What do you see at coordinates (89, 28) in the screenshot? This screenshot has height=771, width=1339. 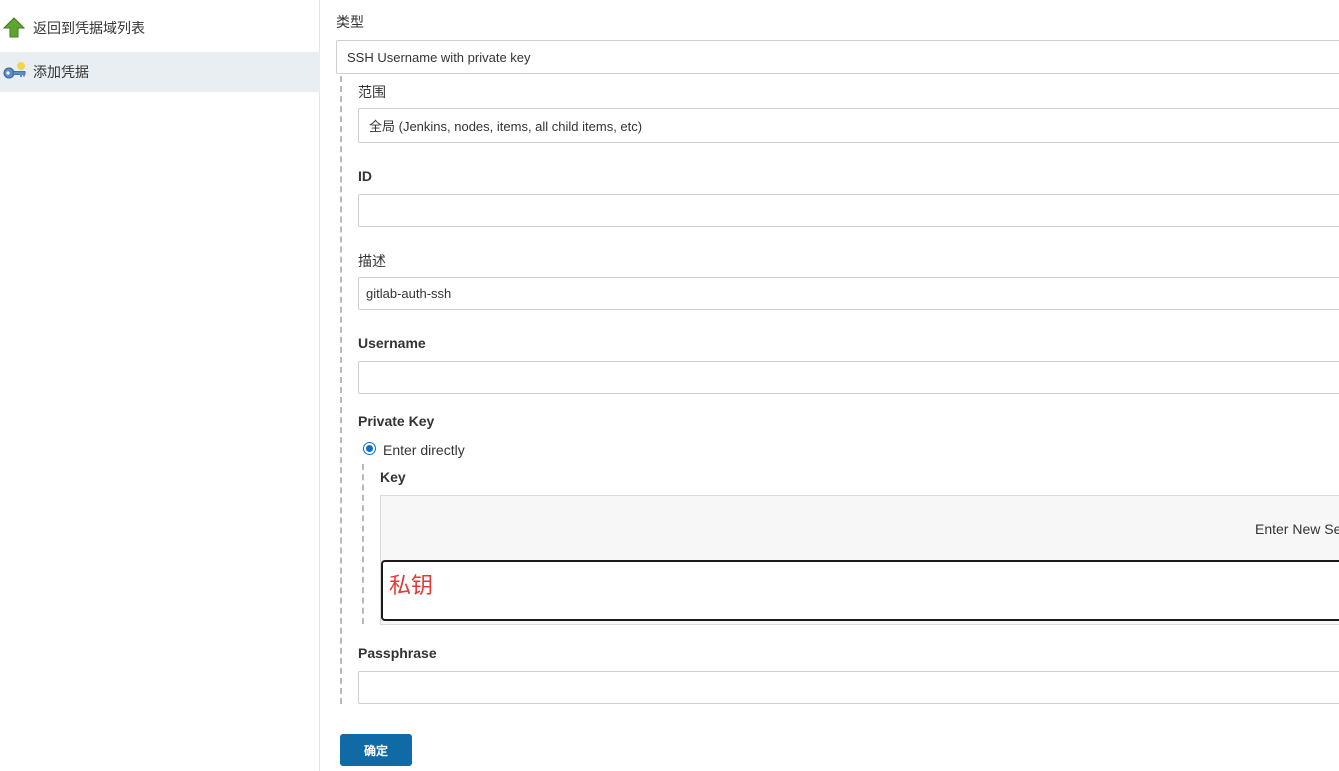 I see `sidebar-item-label: 返回到凭据域列表` at bounding box center [89, 28].